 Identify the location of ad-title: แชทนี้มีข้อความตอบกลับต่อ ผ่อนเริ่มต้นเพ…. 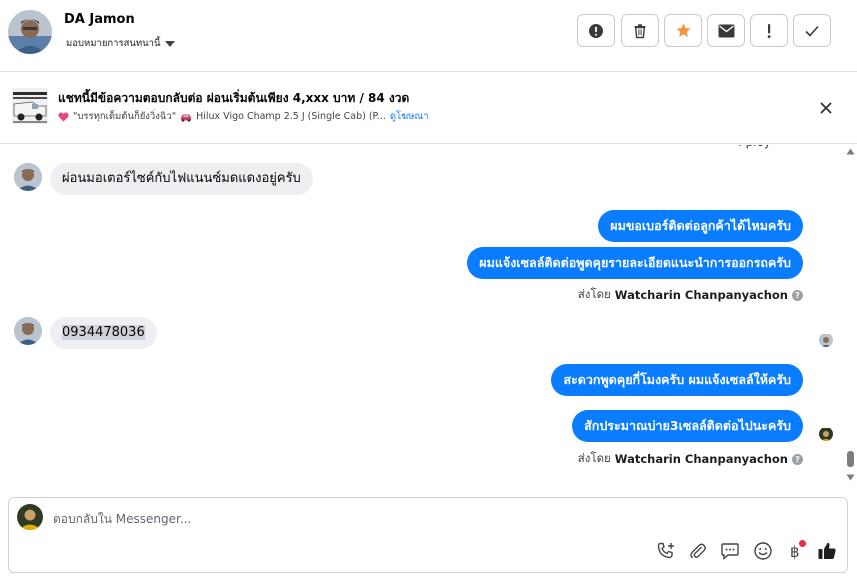
(234, 98).